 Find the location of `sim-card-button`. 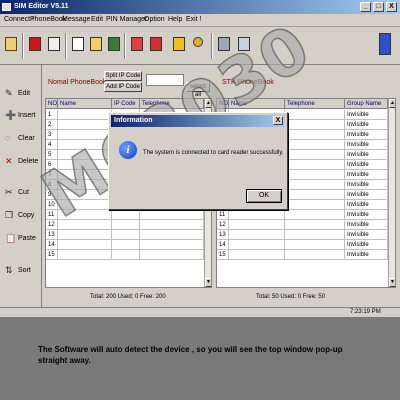

sim-card-button is located at coordinates (179, 45).